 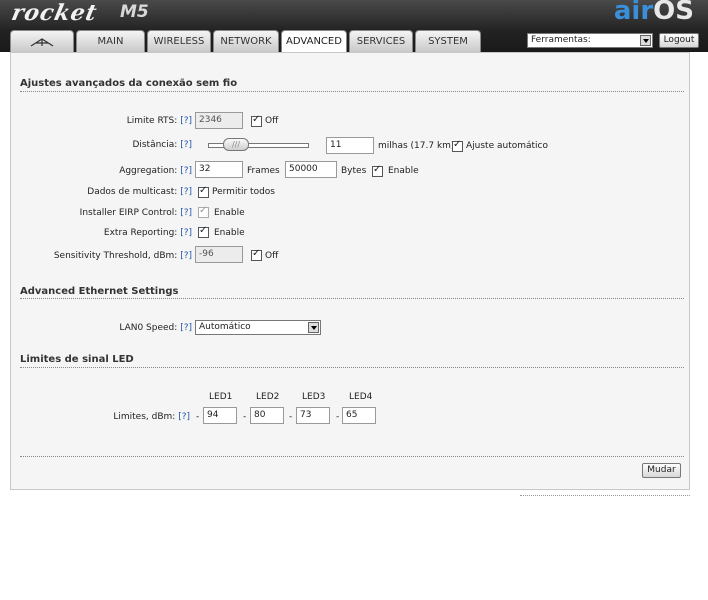 I want to click on led4-input: 65, so click(x=359, y=415).